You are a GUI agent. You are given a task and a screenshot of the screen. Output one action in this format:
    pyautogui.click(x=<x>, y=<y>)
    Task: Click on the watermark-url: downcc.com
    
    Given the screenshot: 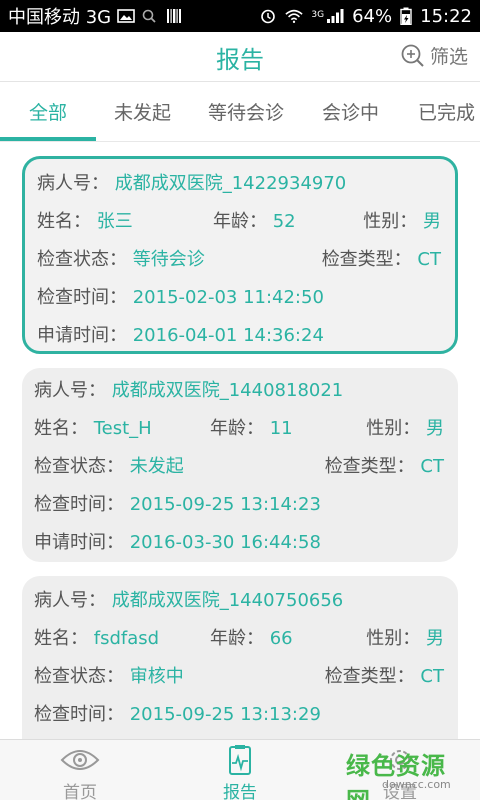 What is the action you would take?
    pyautogui.click(x=416, y=784)
    